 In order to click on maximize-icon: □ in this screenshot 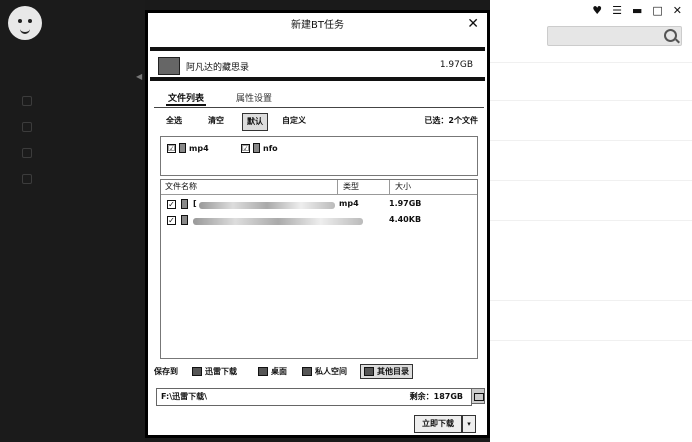, I will do `click(657, 10)`.